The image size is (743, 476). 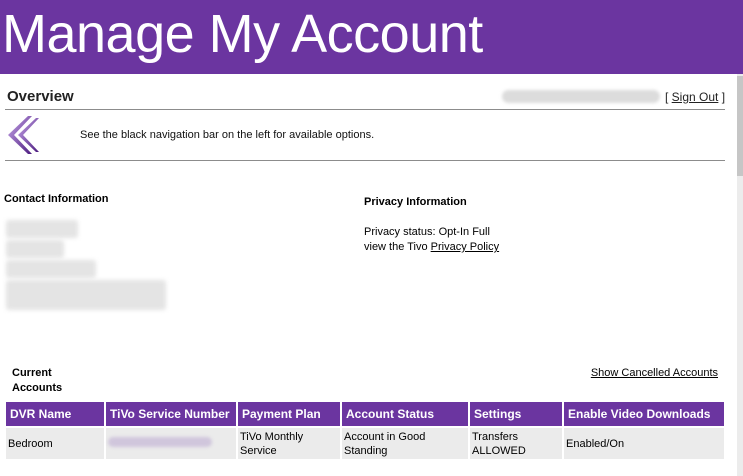 What do you see at coordinates (55, 415) in the screenshot?
I see `column-header-dvr-name: DVR Name` at bounding box center [55, 415].